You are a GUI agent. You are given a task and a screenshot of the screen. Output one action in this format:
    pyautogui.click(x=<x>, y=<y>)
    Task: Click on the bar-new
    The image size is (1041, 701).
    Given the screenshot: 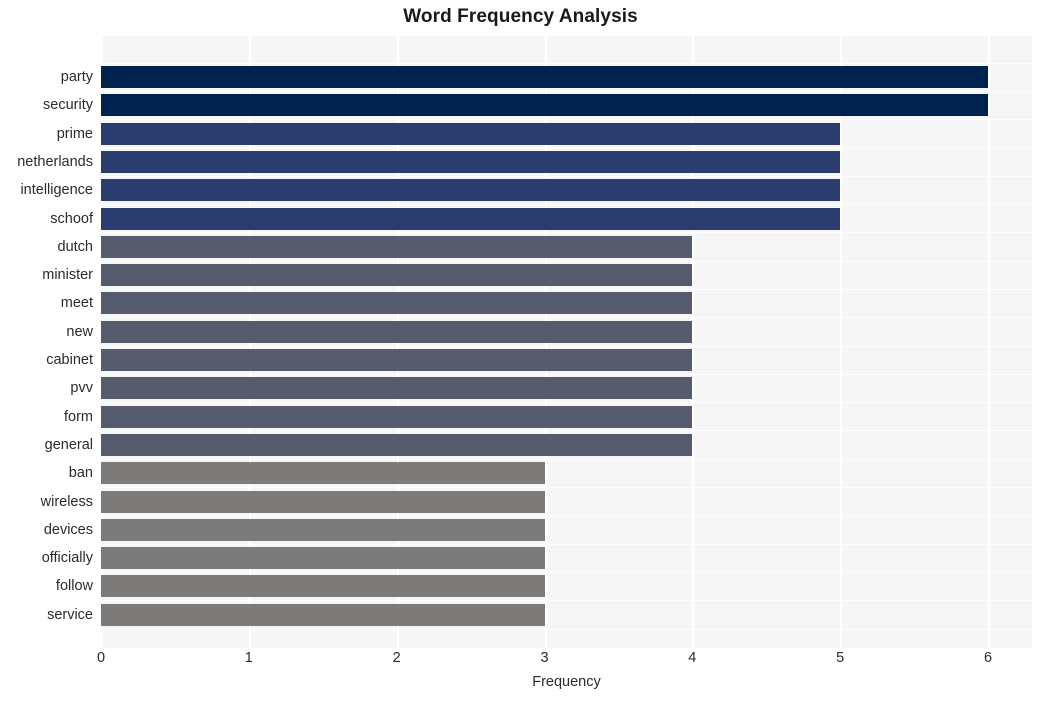 What is the action you would take?
    pyautogui.click(x=397, y=331)
    